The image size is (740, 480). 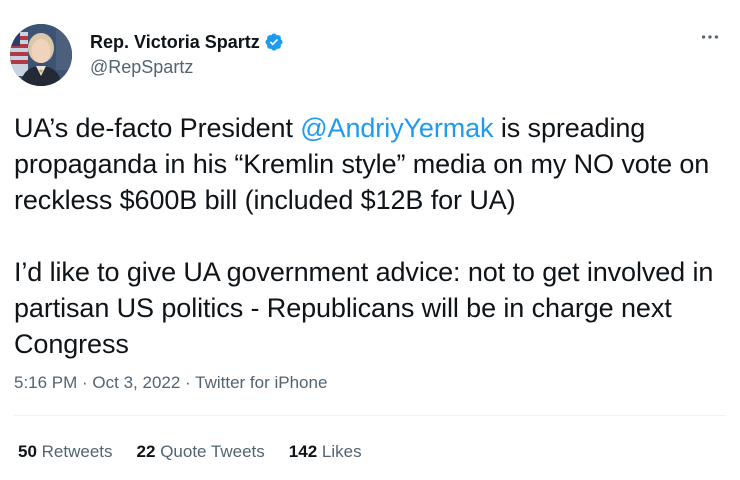 What do you see at coordinates (341, 451) in the screenshot?
I see `stat-label: Likes` at bounding box center [341, 451].